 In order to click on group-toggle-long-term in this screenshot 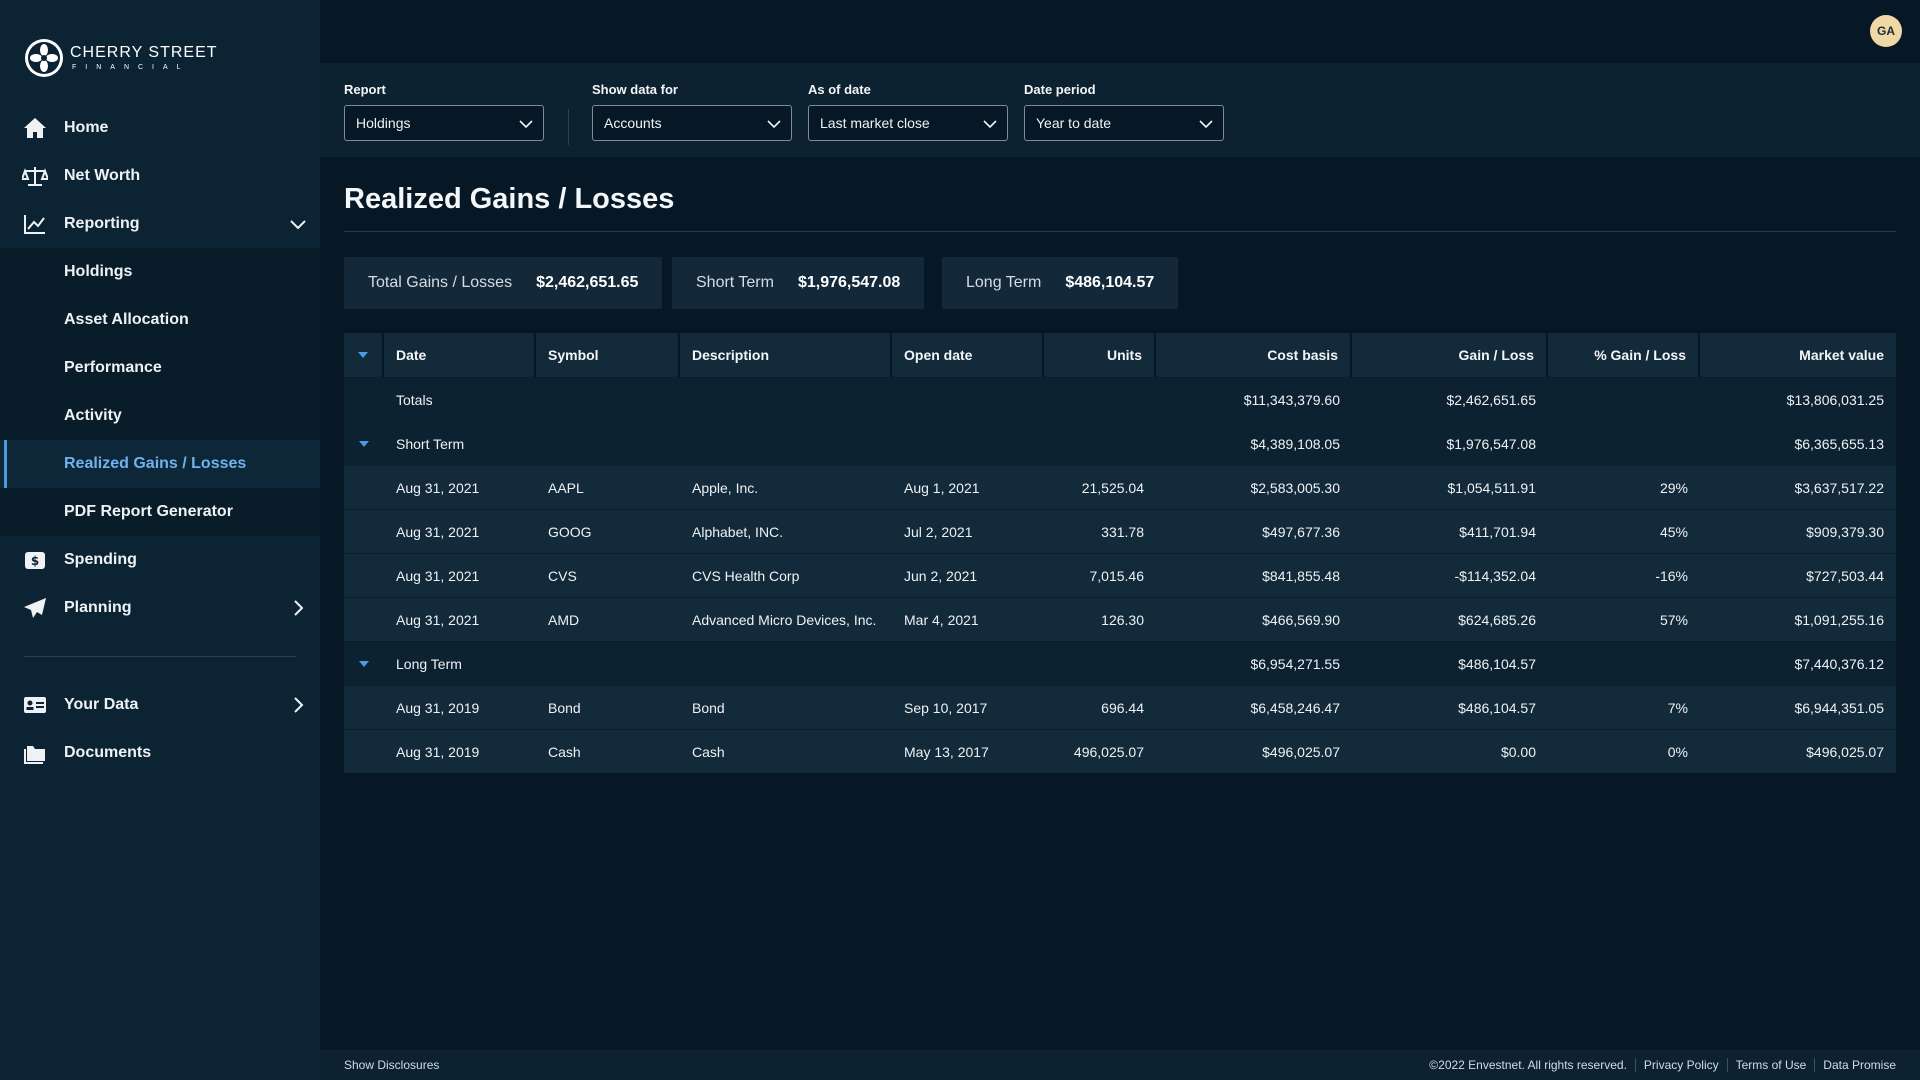, I will do `click(364, 663)`.